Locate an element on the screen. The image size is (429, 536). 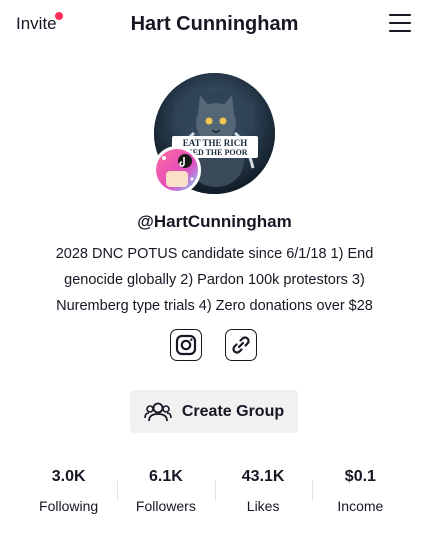
stat-likes: 43.1K Likes is located at coordinates (263, 492).